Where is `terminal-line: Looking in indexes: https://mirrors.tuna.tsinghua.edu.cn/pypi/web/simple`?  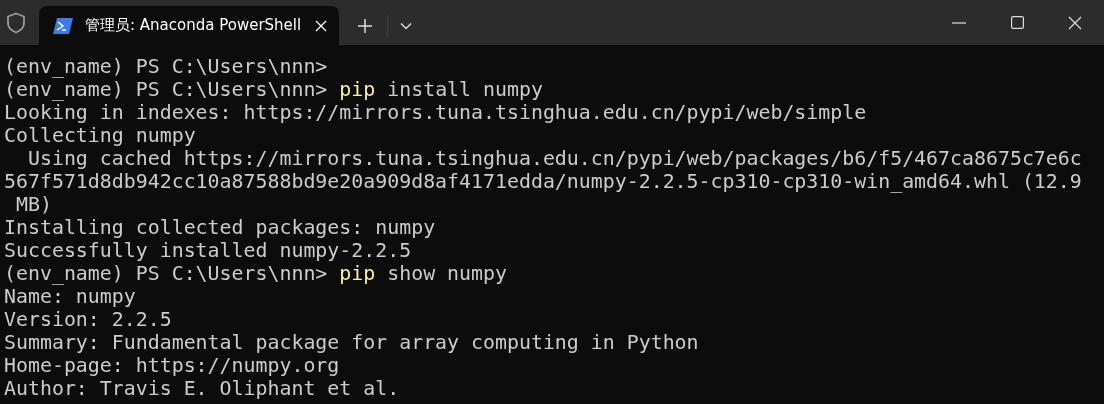
terminal-line: Looking in indexes: https://mirrors.tuna.tsinghua.edu.cn/pypi/web/simple is located at coordinates (435, 112).